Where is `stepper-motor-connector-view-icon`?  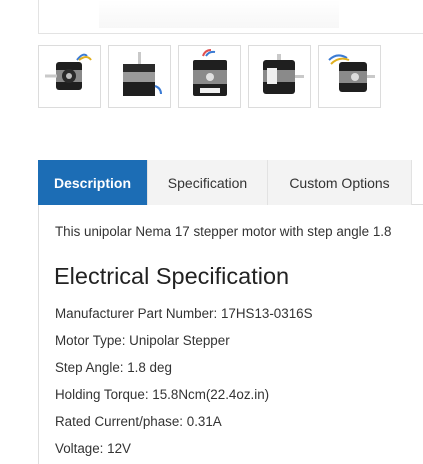 stepper-motor-connector-view-icon is located at coordinates (210, 72).